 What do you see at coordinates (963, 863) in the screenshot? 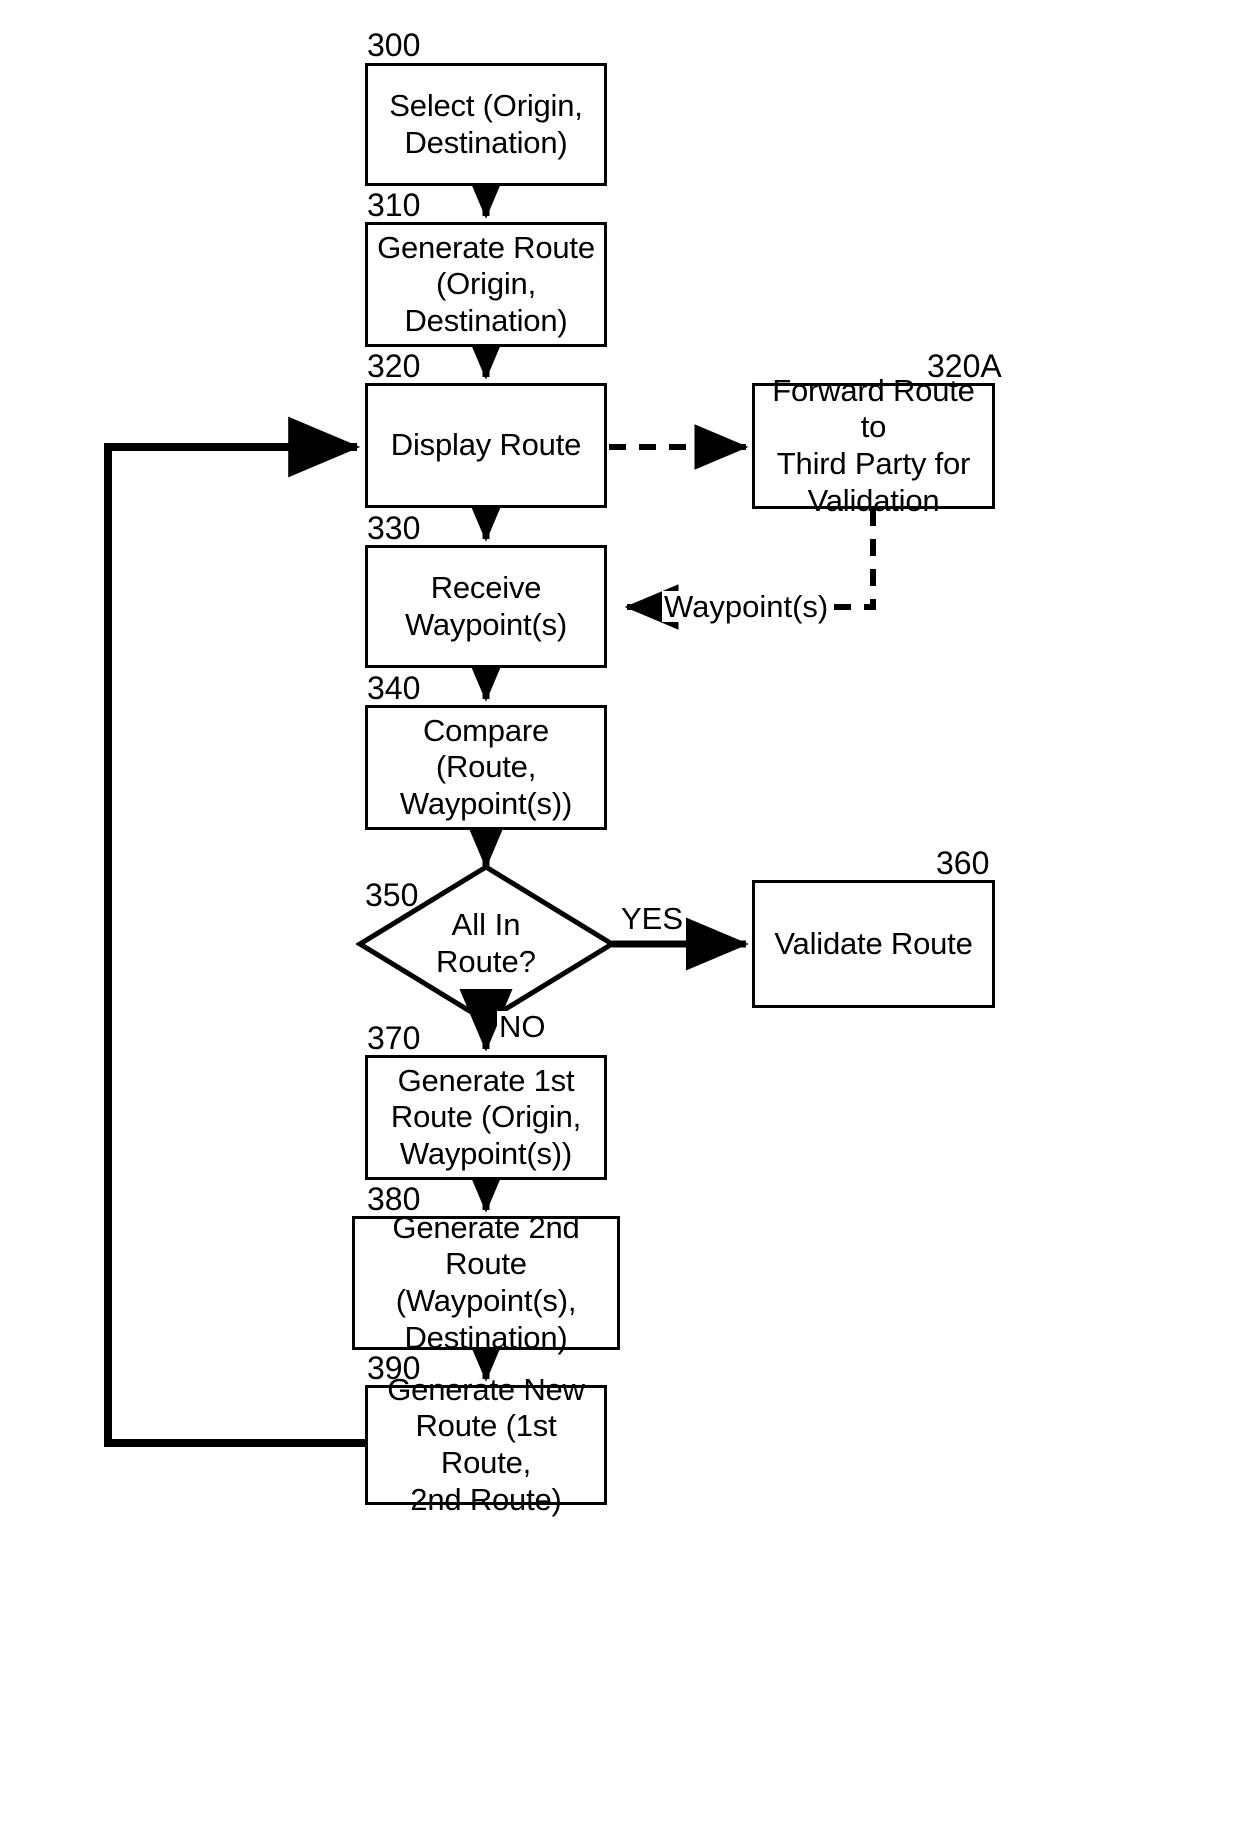
I see `ref-label-360: 360` at bounding box center [963, 863].